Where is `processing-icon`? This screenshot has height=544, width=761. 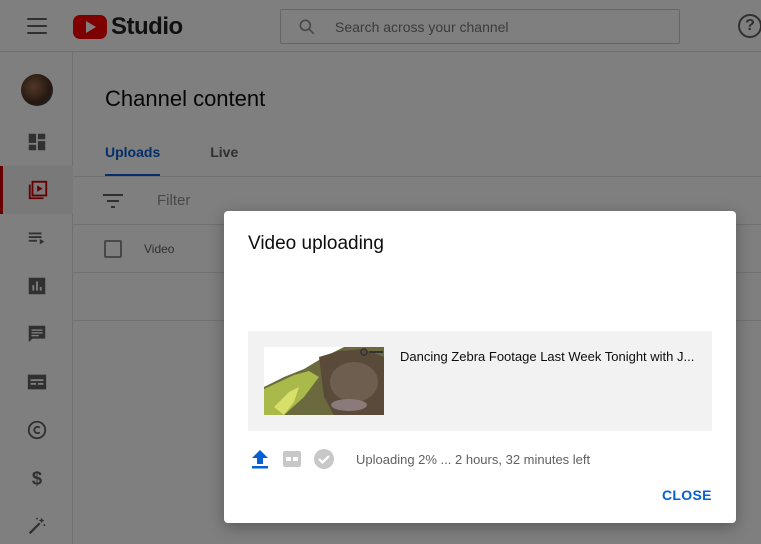
processing-icon is located at coordinates (292, 459).